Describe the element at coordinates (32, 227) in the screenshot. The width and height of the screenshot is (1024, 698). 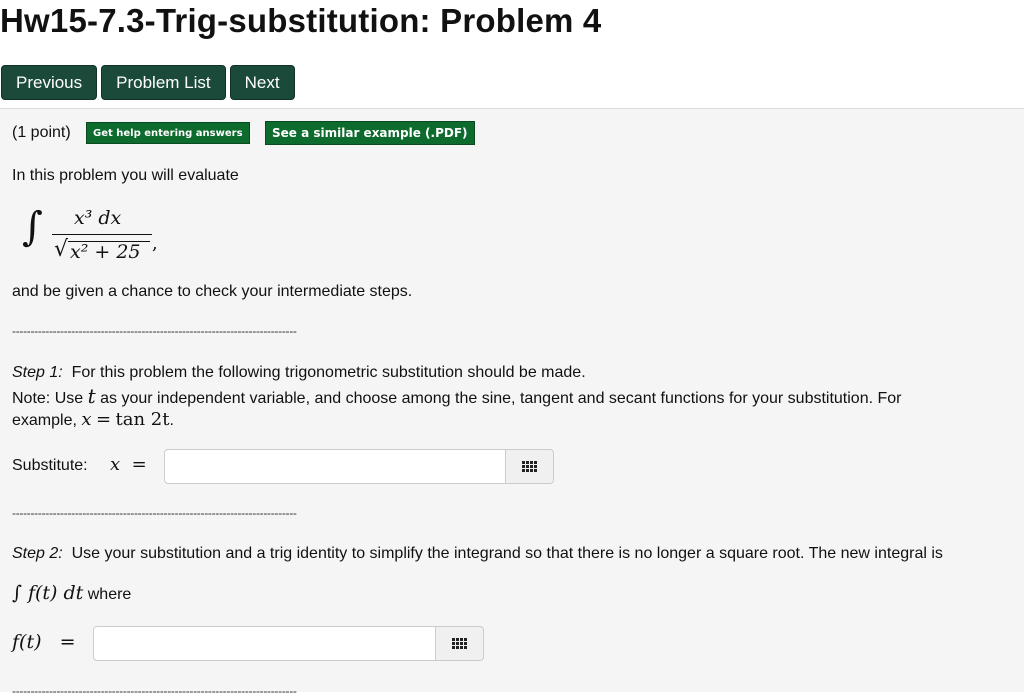
I see `integral-sign: ∫` at that location.